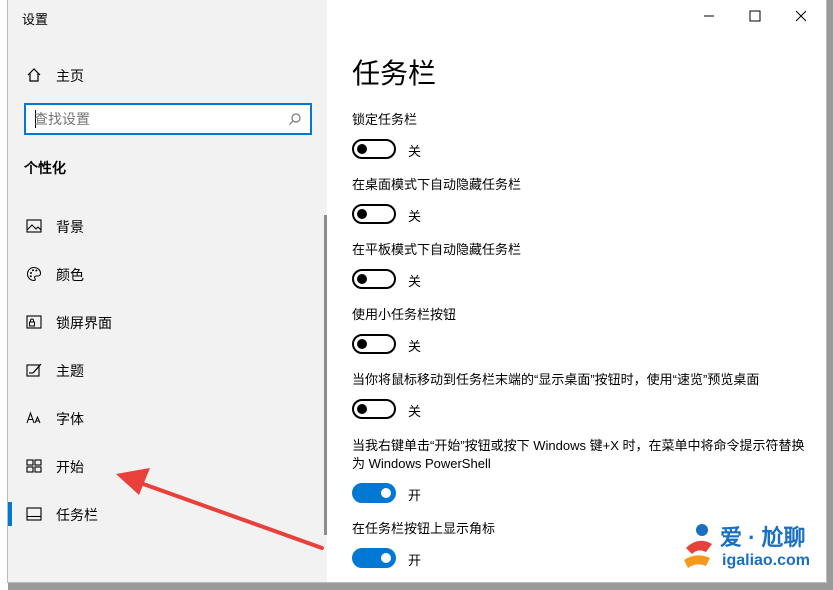  Describe the element at coordinates (167, 322) in the screenshot. I see `sidebar-item-lockscreen: 锁屏界面` at that location.